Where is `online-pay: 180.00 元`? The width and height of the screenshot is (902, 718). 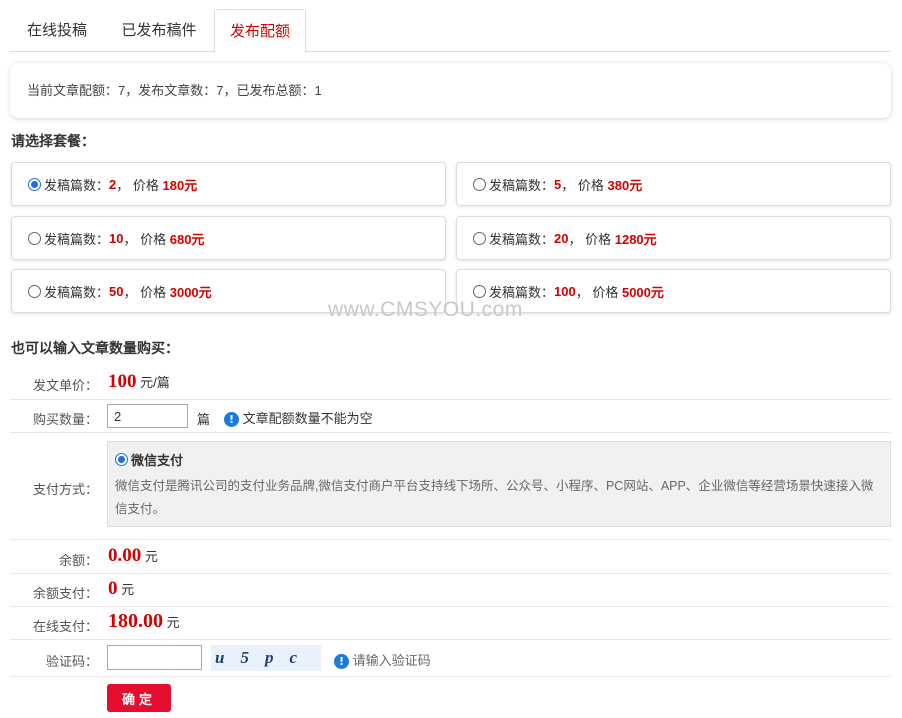 online-pay: 180.00 元 is located at coordinates (144, 621).